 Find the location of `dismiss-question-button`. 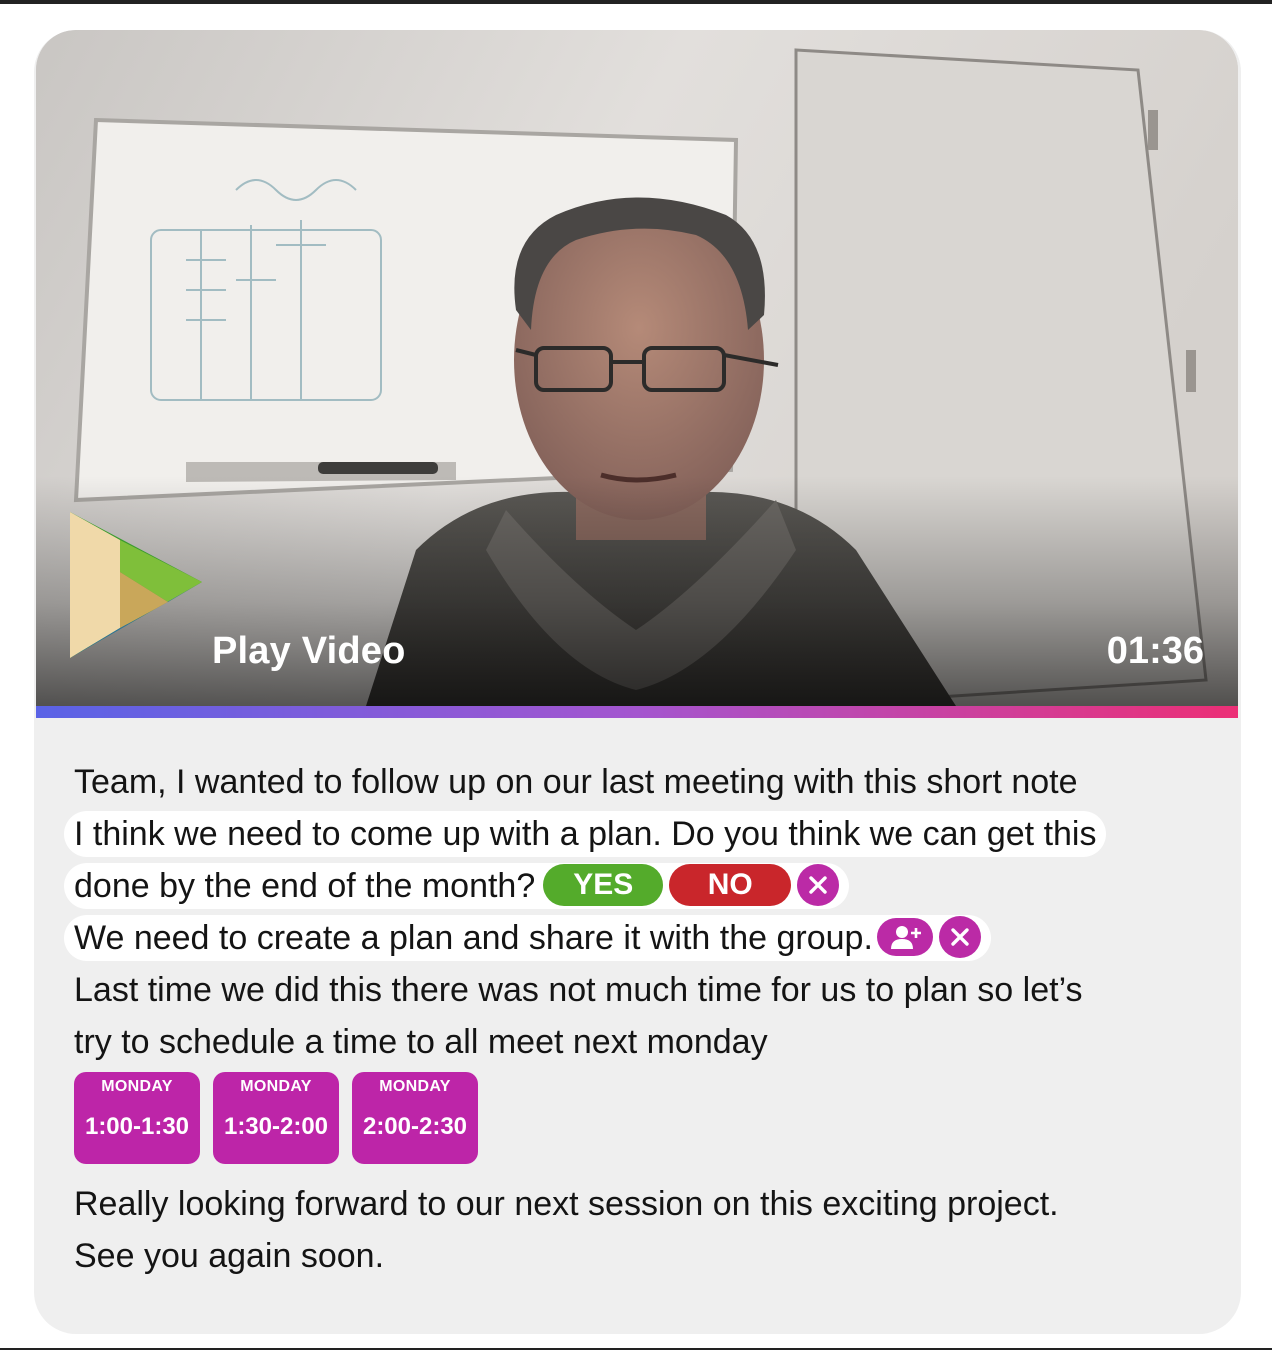

dismiss-question-button is located at coordinates (818, 885).